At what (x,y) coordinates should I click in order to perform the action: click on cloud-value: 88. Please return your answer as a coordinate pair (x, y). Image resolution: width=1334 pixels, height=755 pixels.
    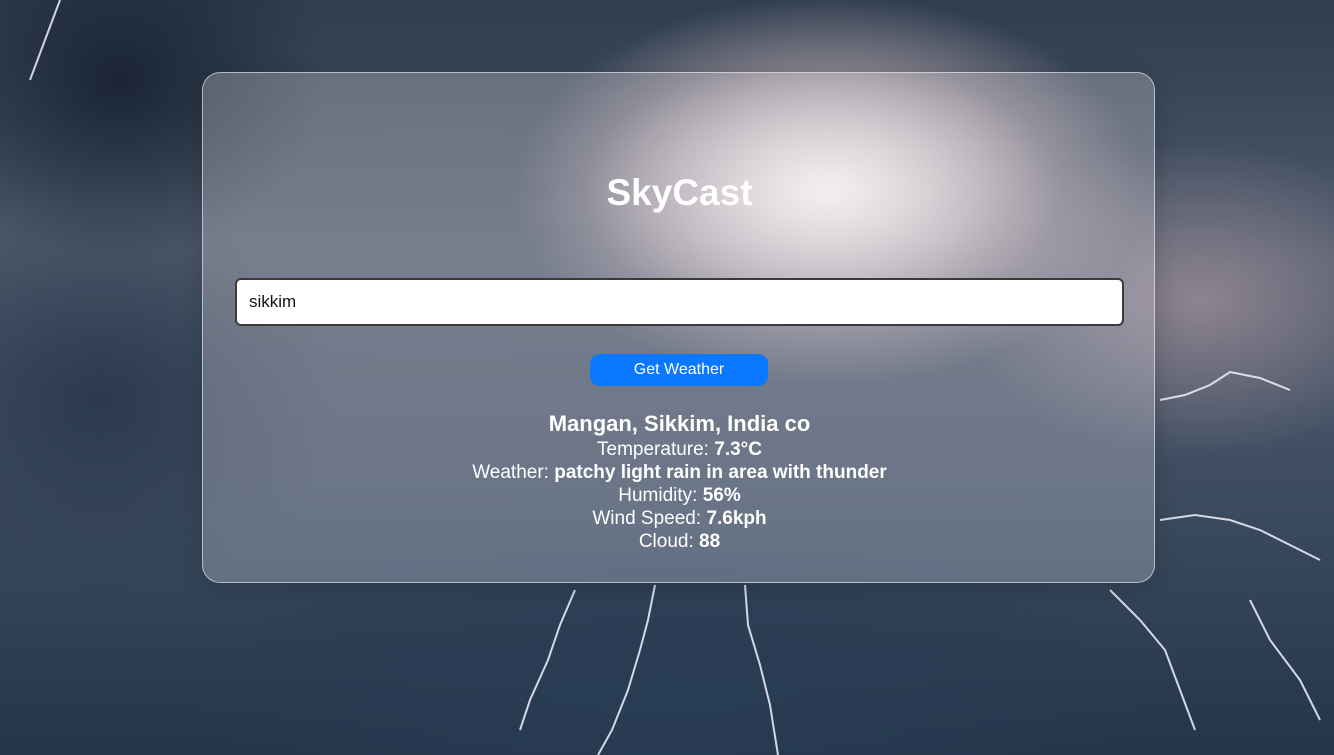
    Looking at the image, I should click on (710, 541).